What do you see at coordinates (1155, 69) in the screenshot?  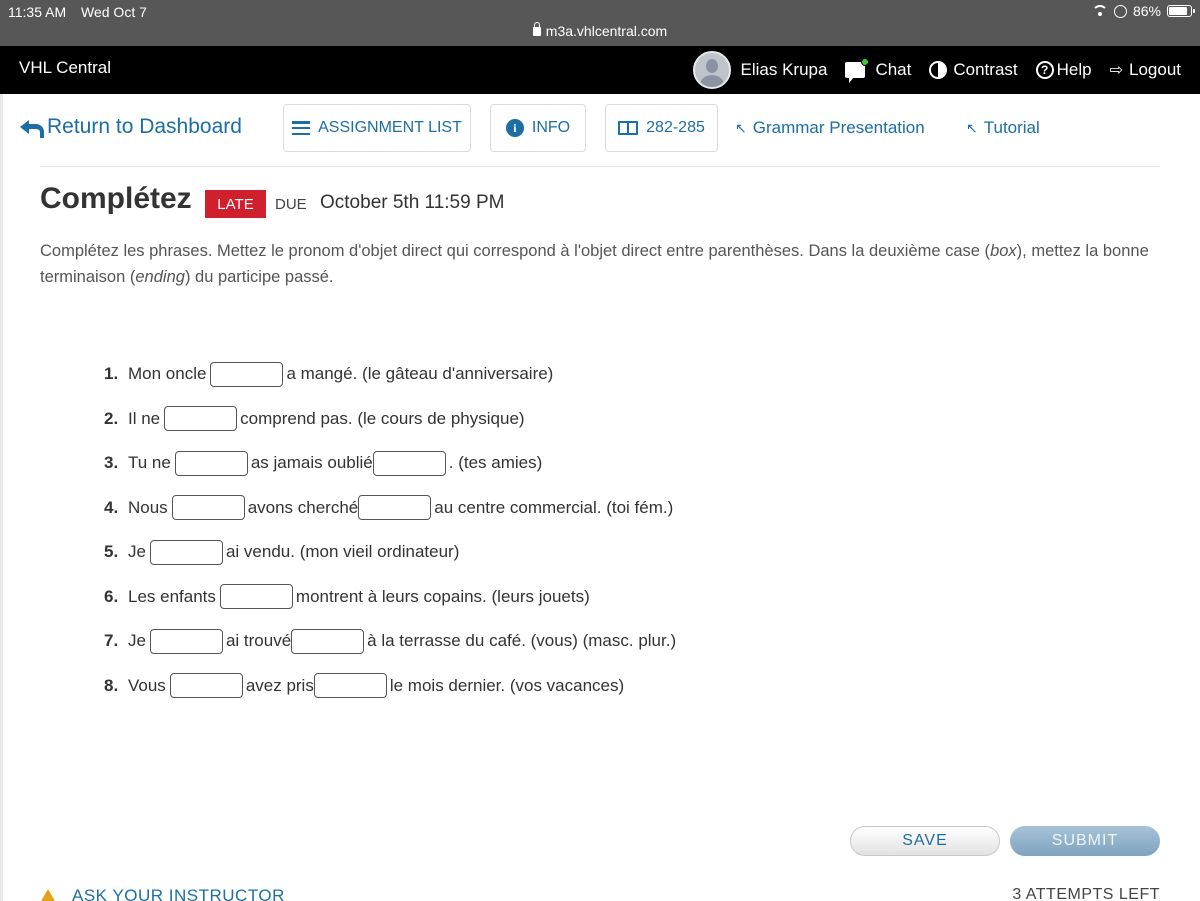 I see `logout-label: Logout` at bounding box center [1155, 69].